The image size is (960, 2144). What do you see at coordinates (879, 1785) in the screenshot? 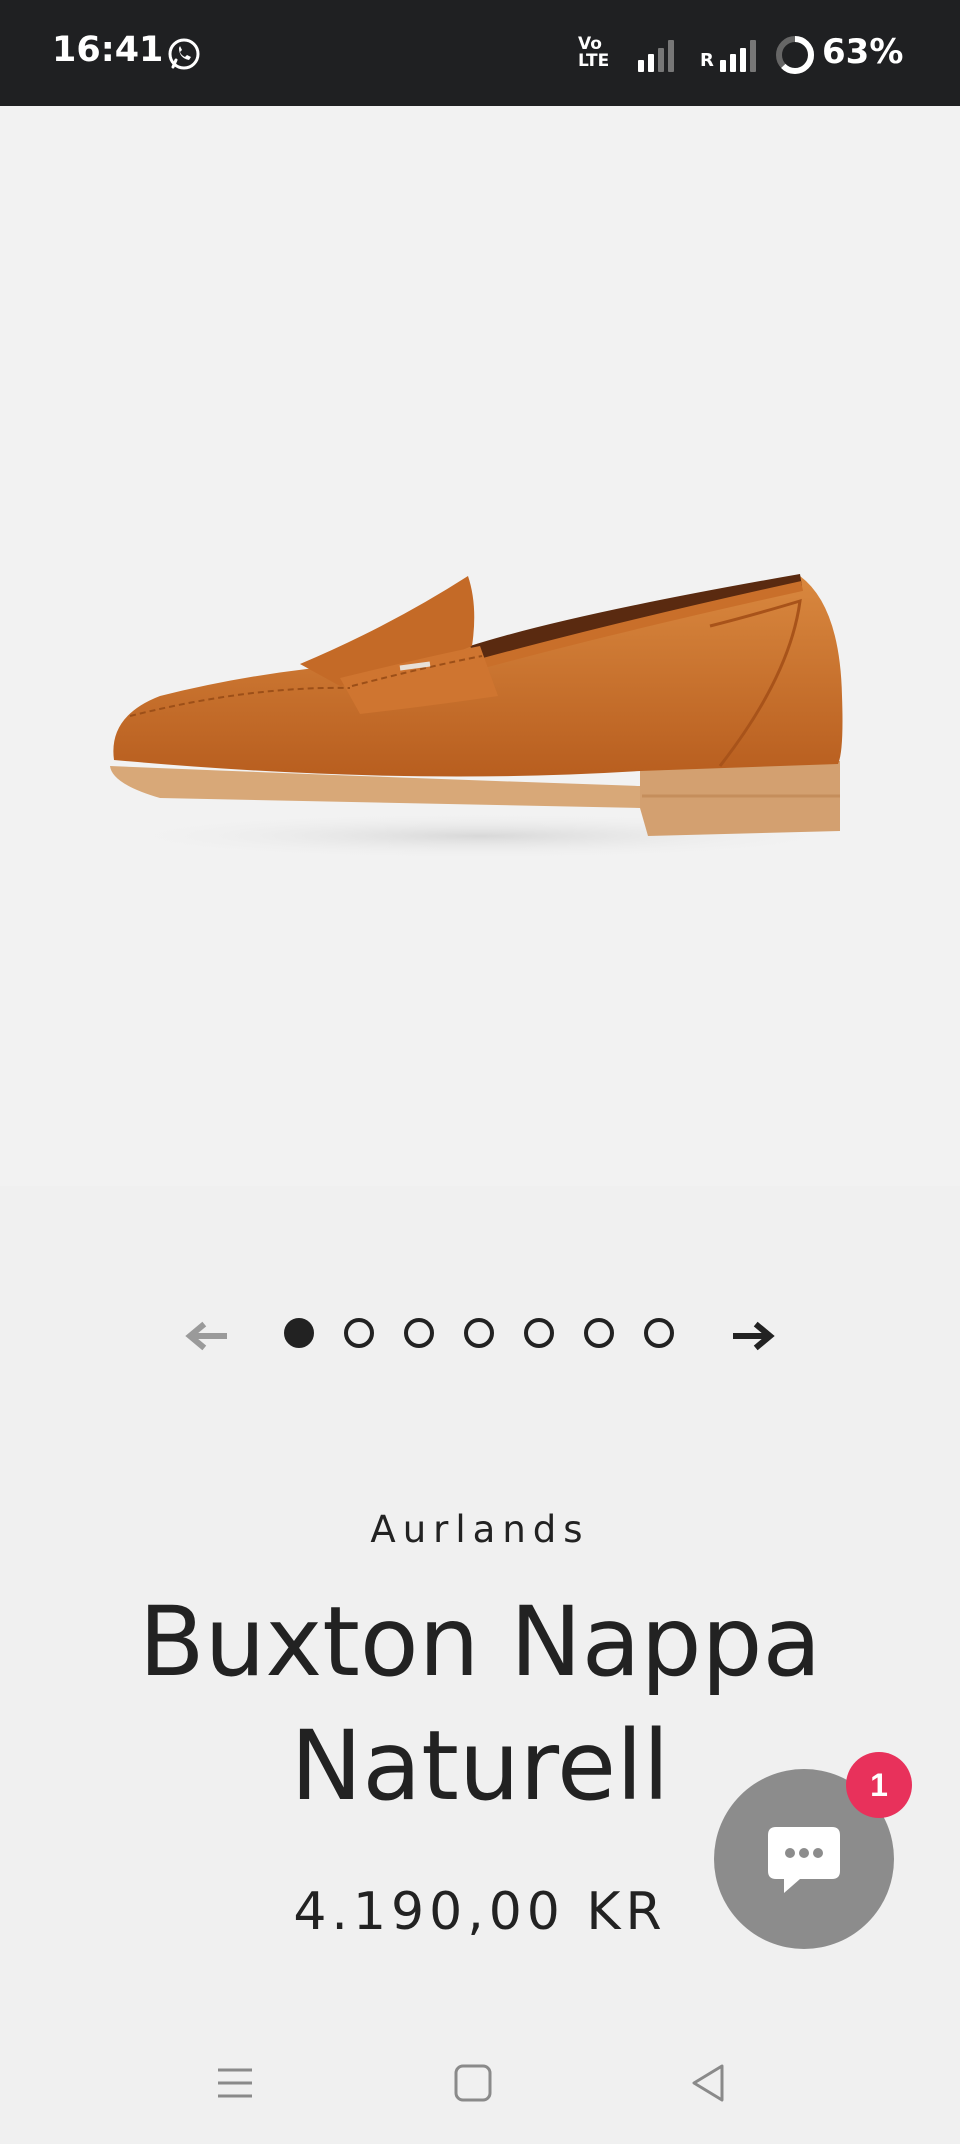
I see `chat-notification-badge: 1` at bounding box center [879, 1785].